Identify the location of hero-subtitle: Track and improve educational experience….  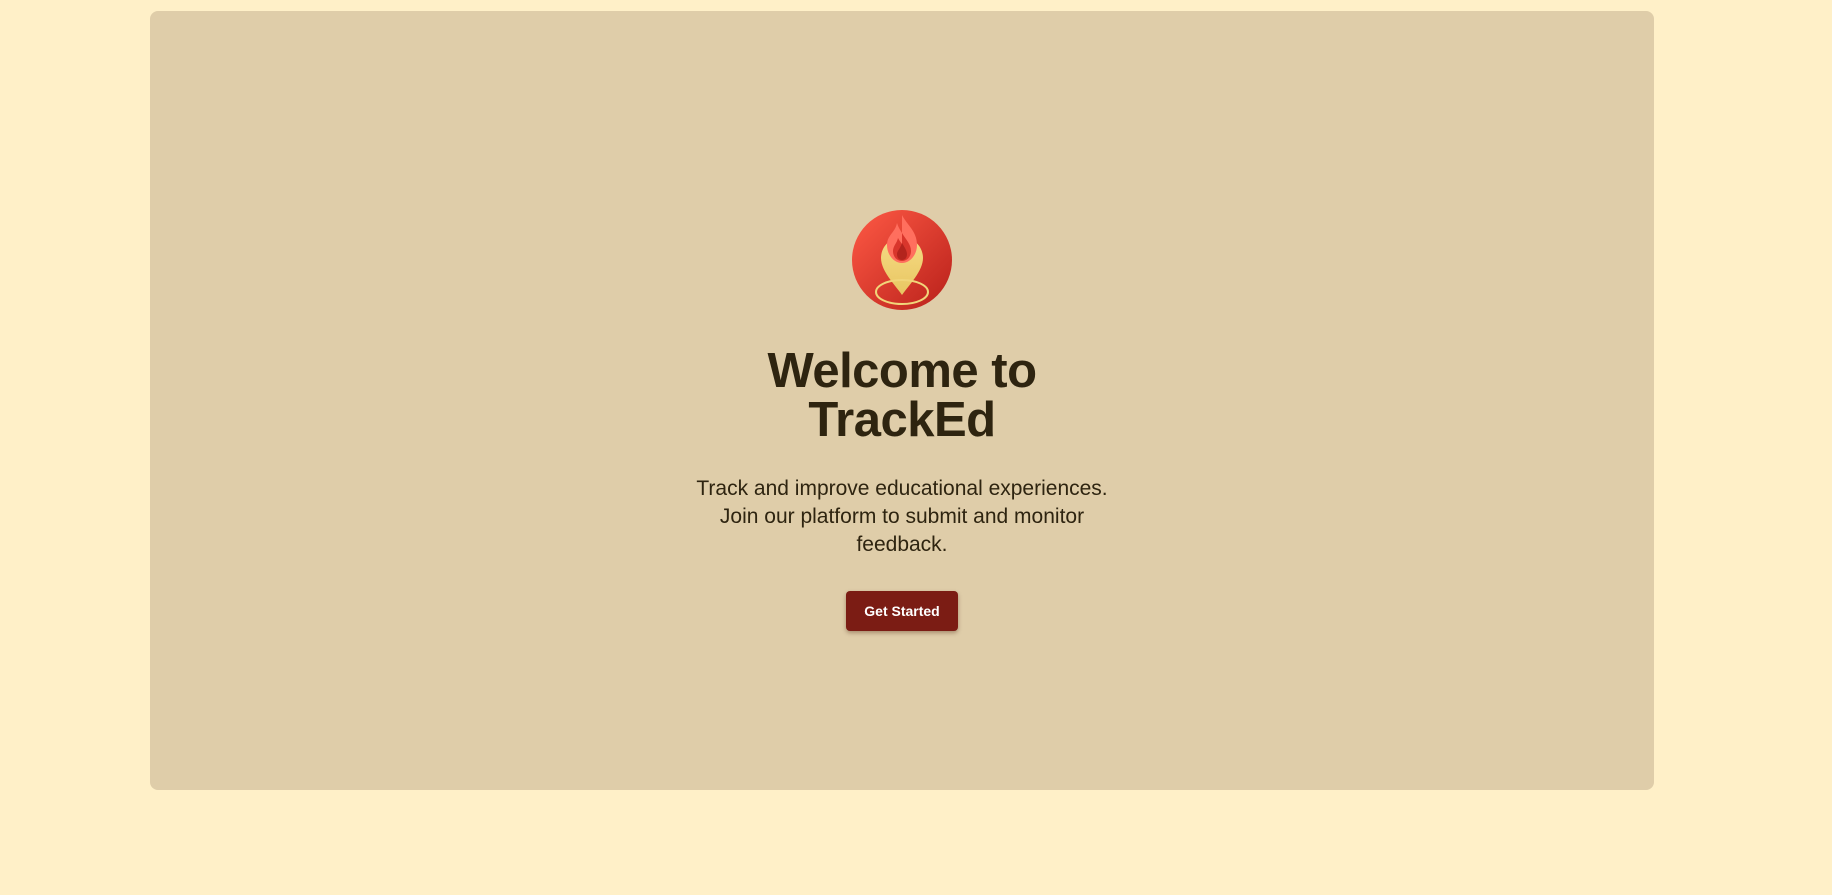
(902, 516).